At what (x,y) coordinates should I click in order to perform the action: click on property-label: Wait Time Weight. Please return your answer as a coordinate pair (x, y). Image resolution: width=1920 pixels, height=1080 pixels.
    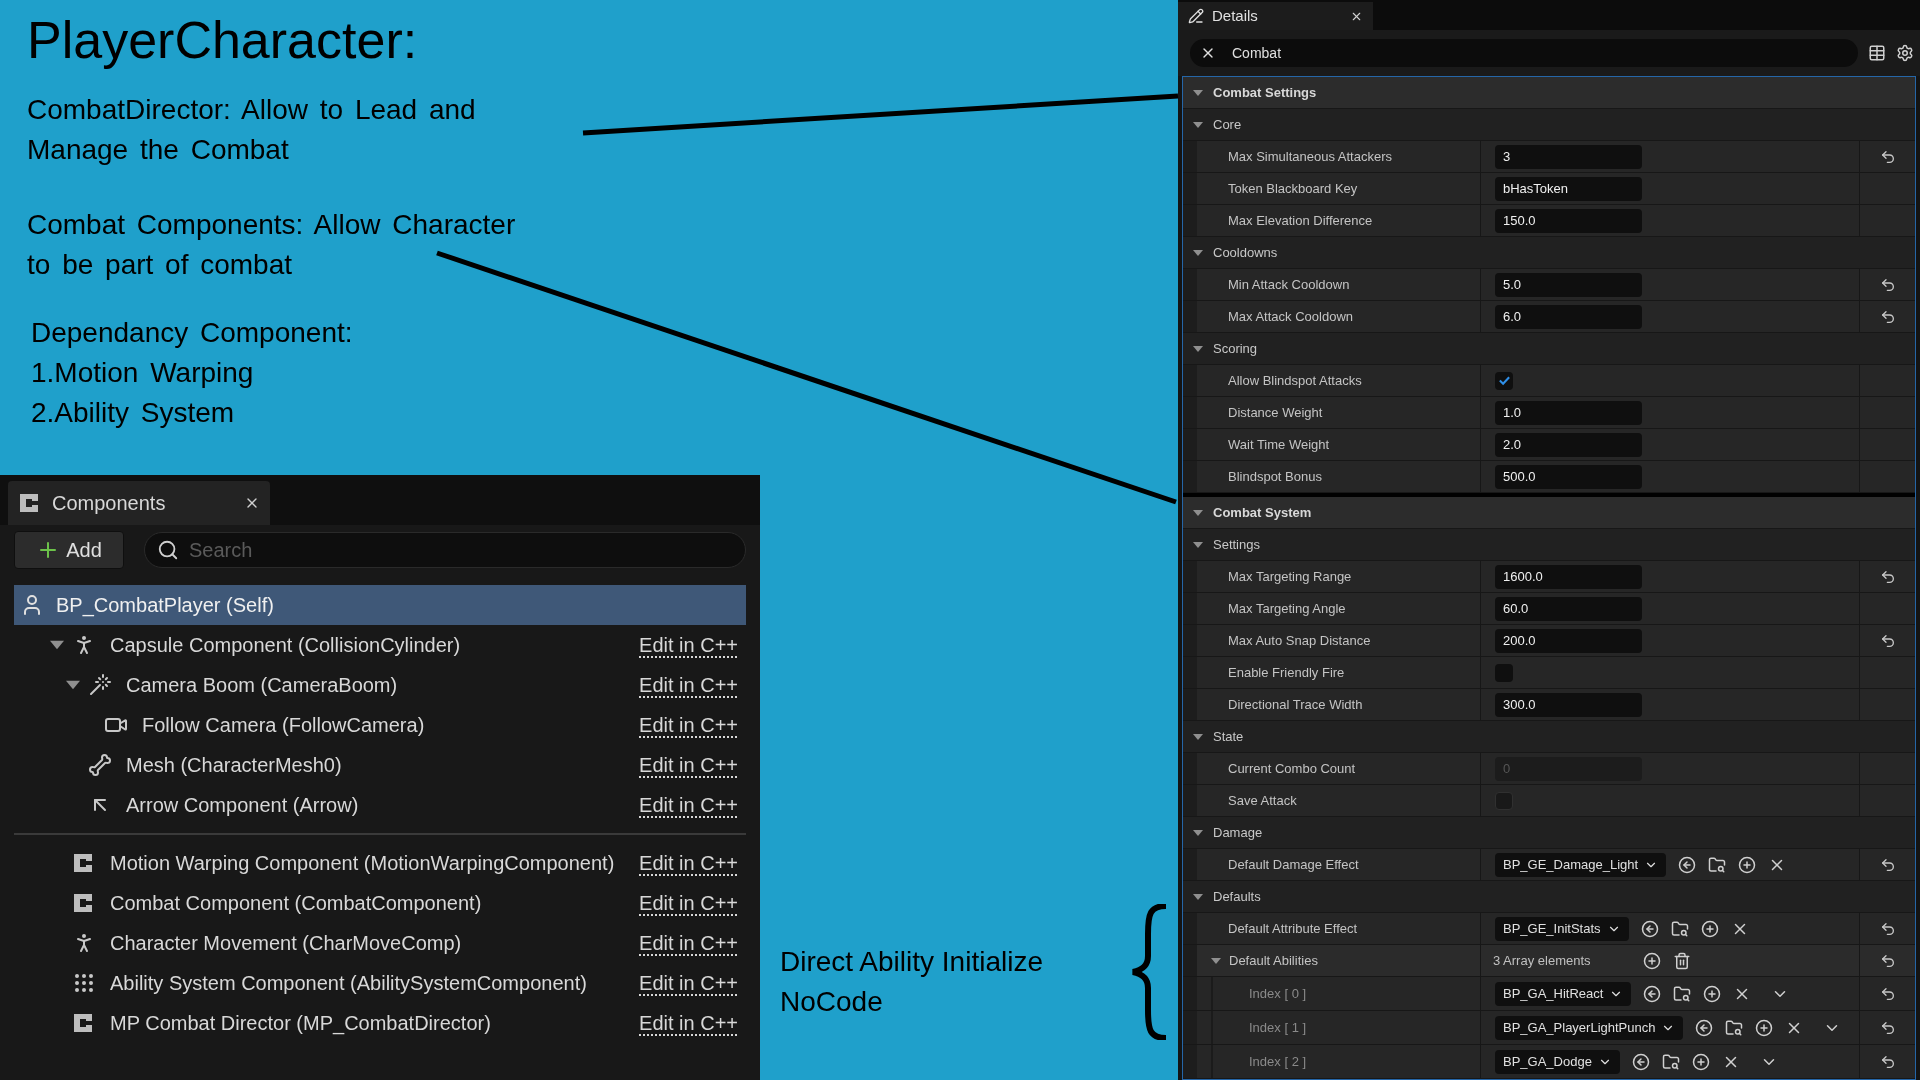
    Looking at the image, I should click on (1279, 444).